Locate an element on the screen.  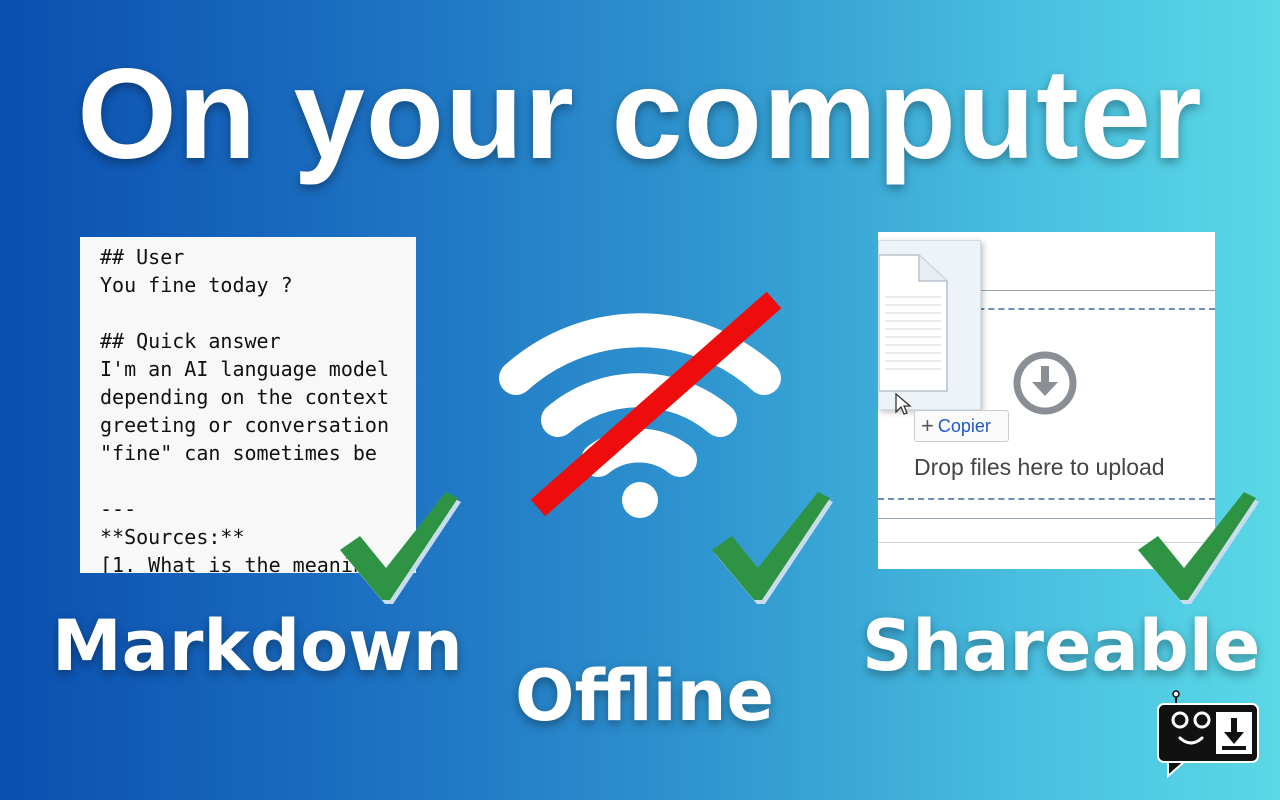
markdown-line: I'm an AI language model is located at coordinates (244, 369).